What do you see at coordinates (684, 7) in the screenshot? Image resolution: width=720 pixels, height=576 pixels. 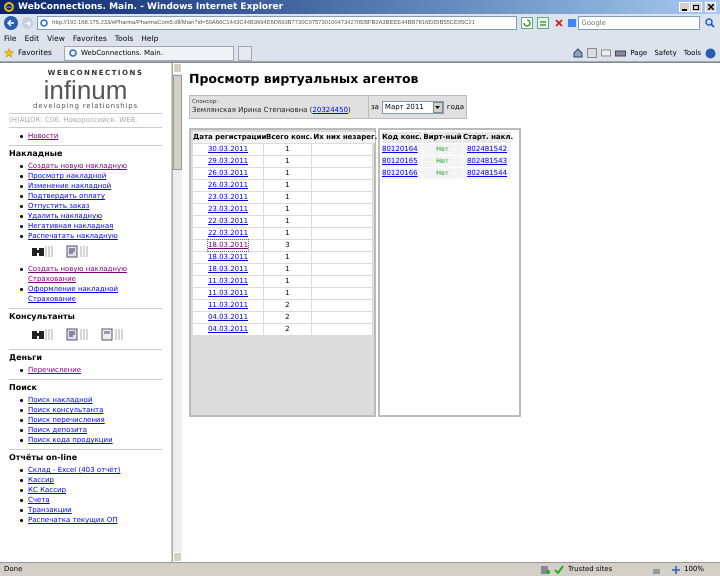 I see `minimize-button` at bounding box center [684, 7].